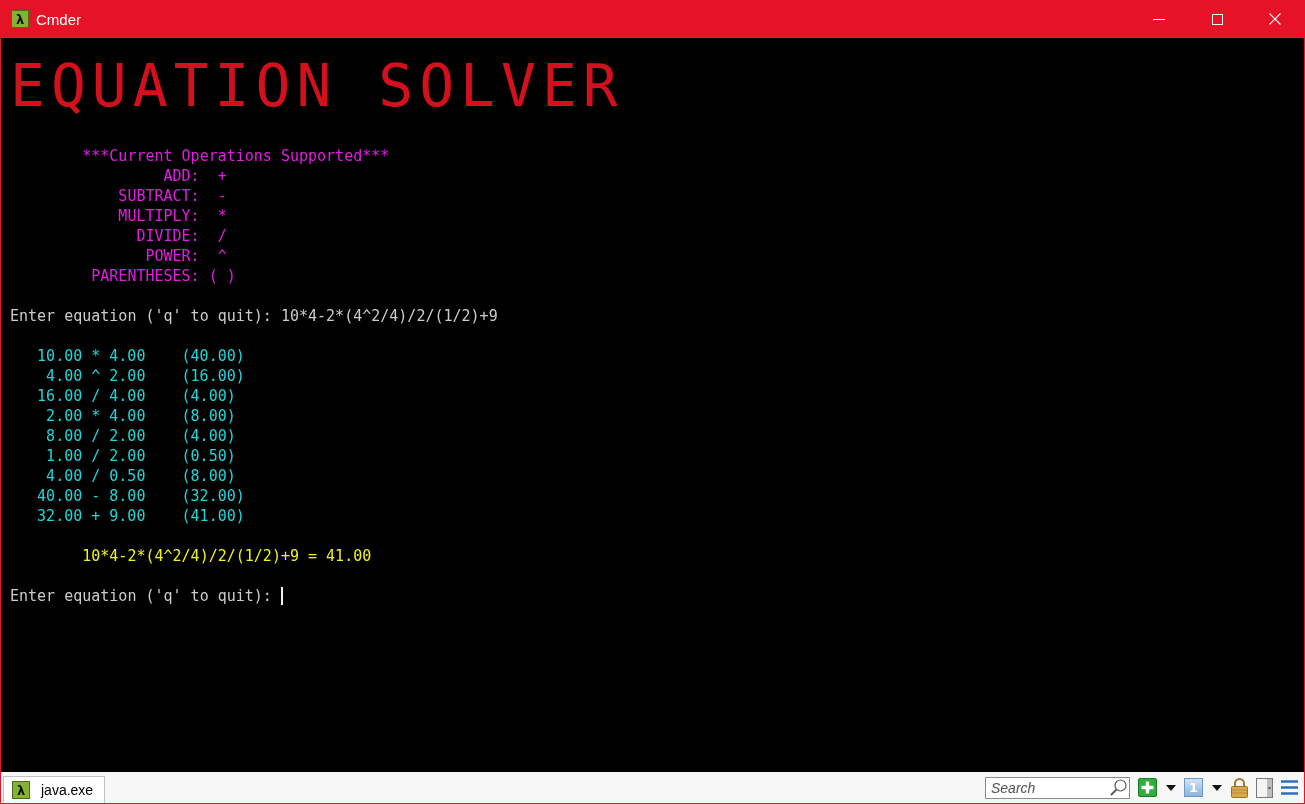  Describe the element at coordinates (317, 86) in the screenshot. I see `banner-title: EQUATION SOLVER` at that location.